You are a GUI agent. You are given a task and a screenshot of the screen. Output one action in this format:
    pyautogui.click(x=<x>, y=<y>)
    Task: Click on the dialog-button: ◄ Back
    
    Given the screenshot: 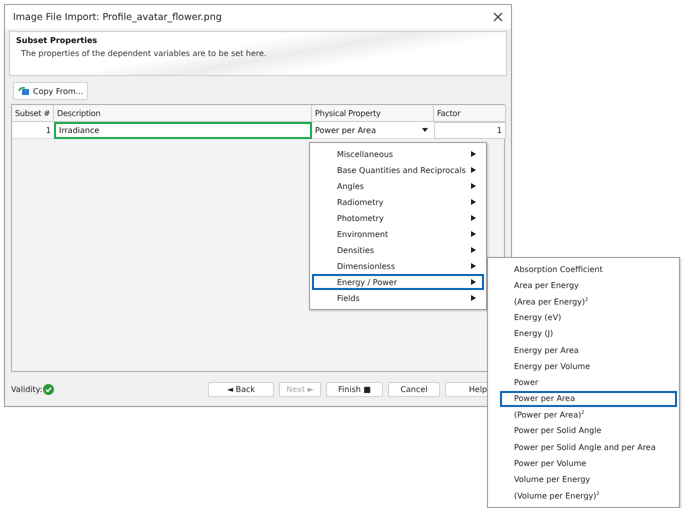 What is the action you would take?
    pyautogui.click(x=241, y=389)
    